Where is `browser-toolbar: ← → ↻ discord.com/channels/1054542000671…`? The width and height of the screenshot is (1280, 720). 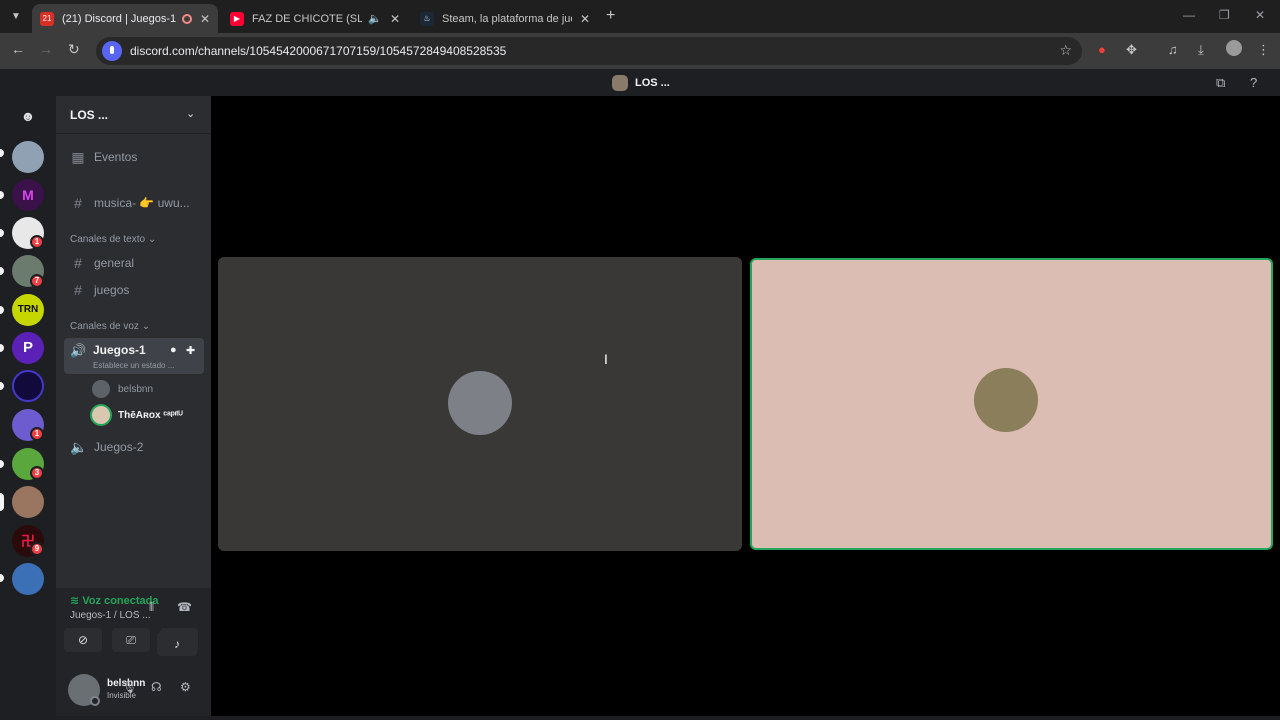 browser-toolbar: ← → ↻ discord.com/channels/1054542000671… is located at coordinates (640, 51).